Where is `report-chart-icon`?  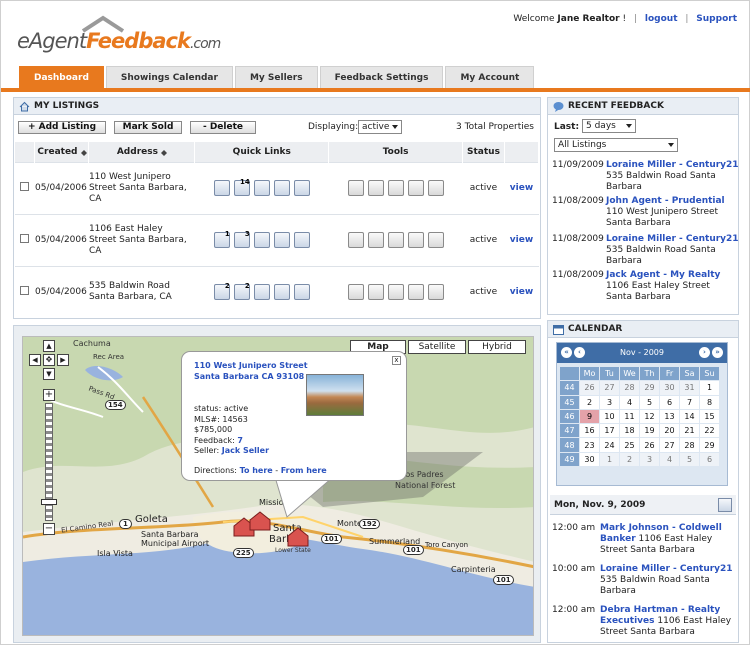
report-chart-icon is located at coordinates (221, 188).